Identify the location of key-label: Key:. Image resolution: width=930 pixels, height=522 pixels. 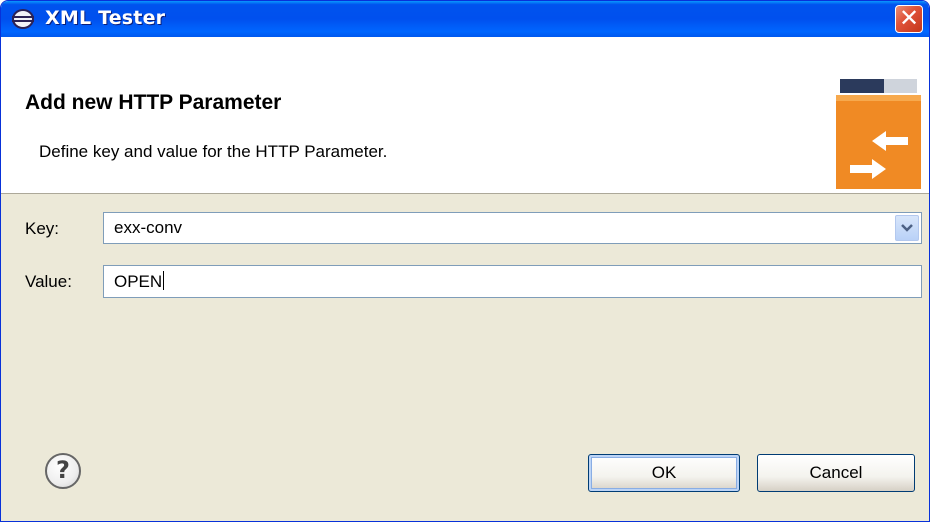
(42, 228).